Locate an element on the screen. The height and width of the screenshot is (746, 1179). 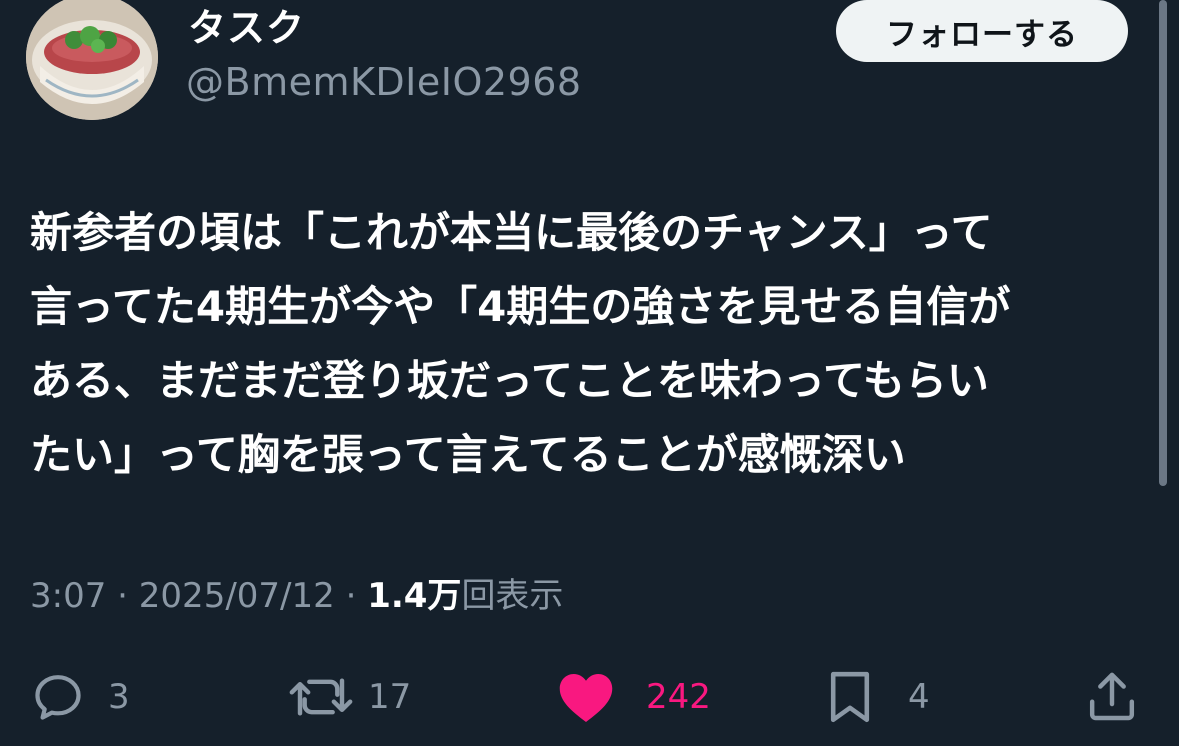
bookmark-icon is located at coordinates (850, 697).